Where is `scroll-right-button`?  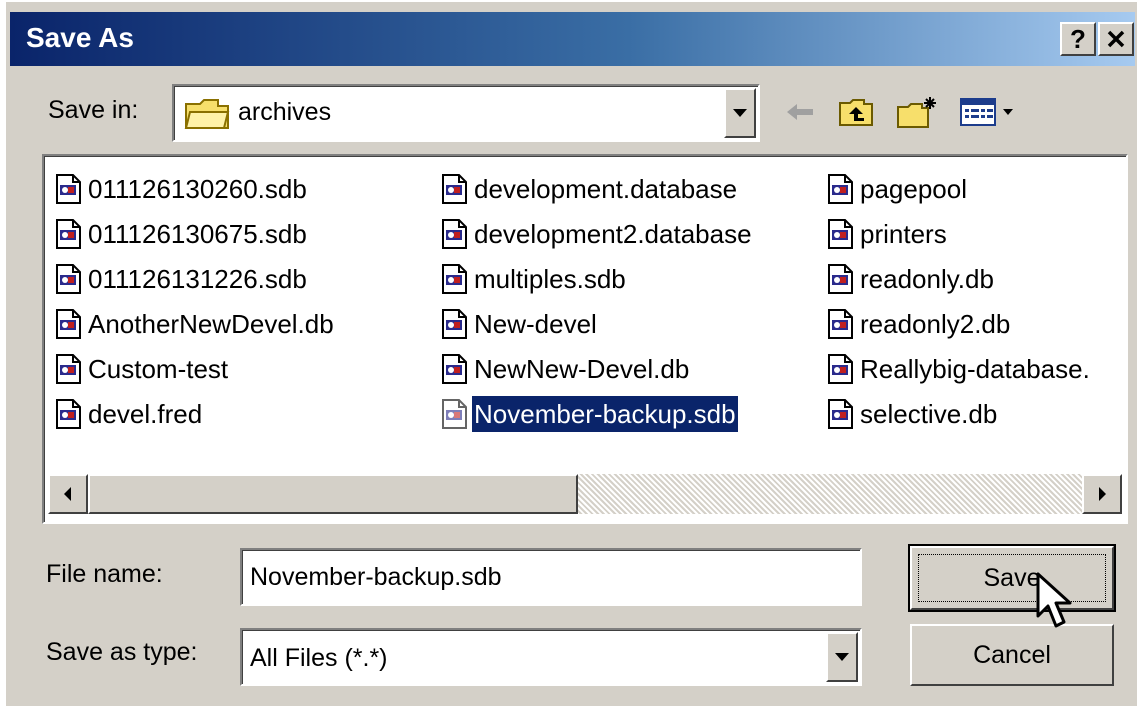
scroll-right-button is located at coordinates (1102, 494).